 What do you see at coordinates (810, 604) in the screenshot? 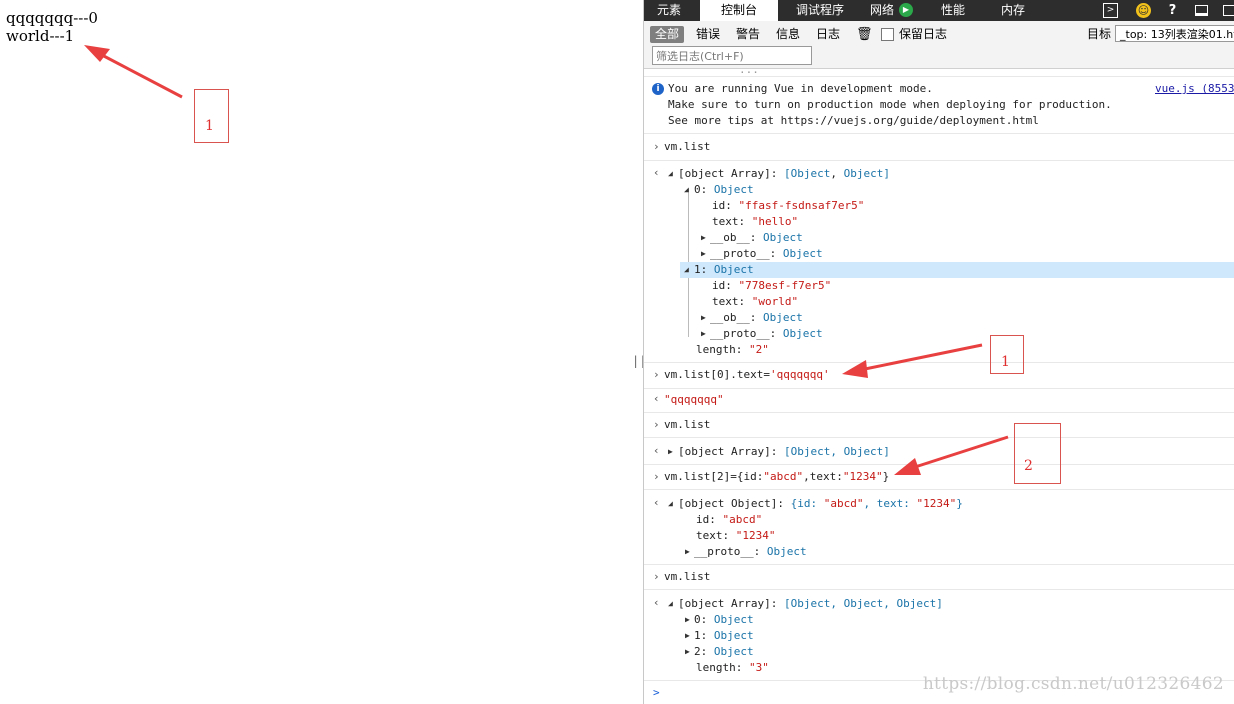
I see `result-head: [object Array]: [Object, Object, Object]` at bounding box center [810, 604].